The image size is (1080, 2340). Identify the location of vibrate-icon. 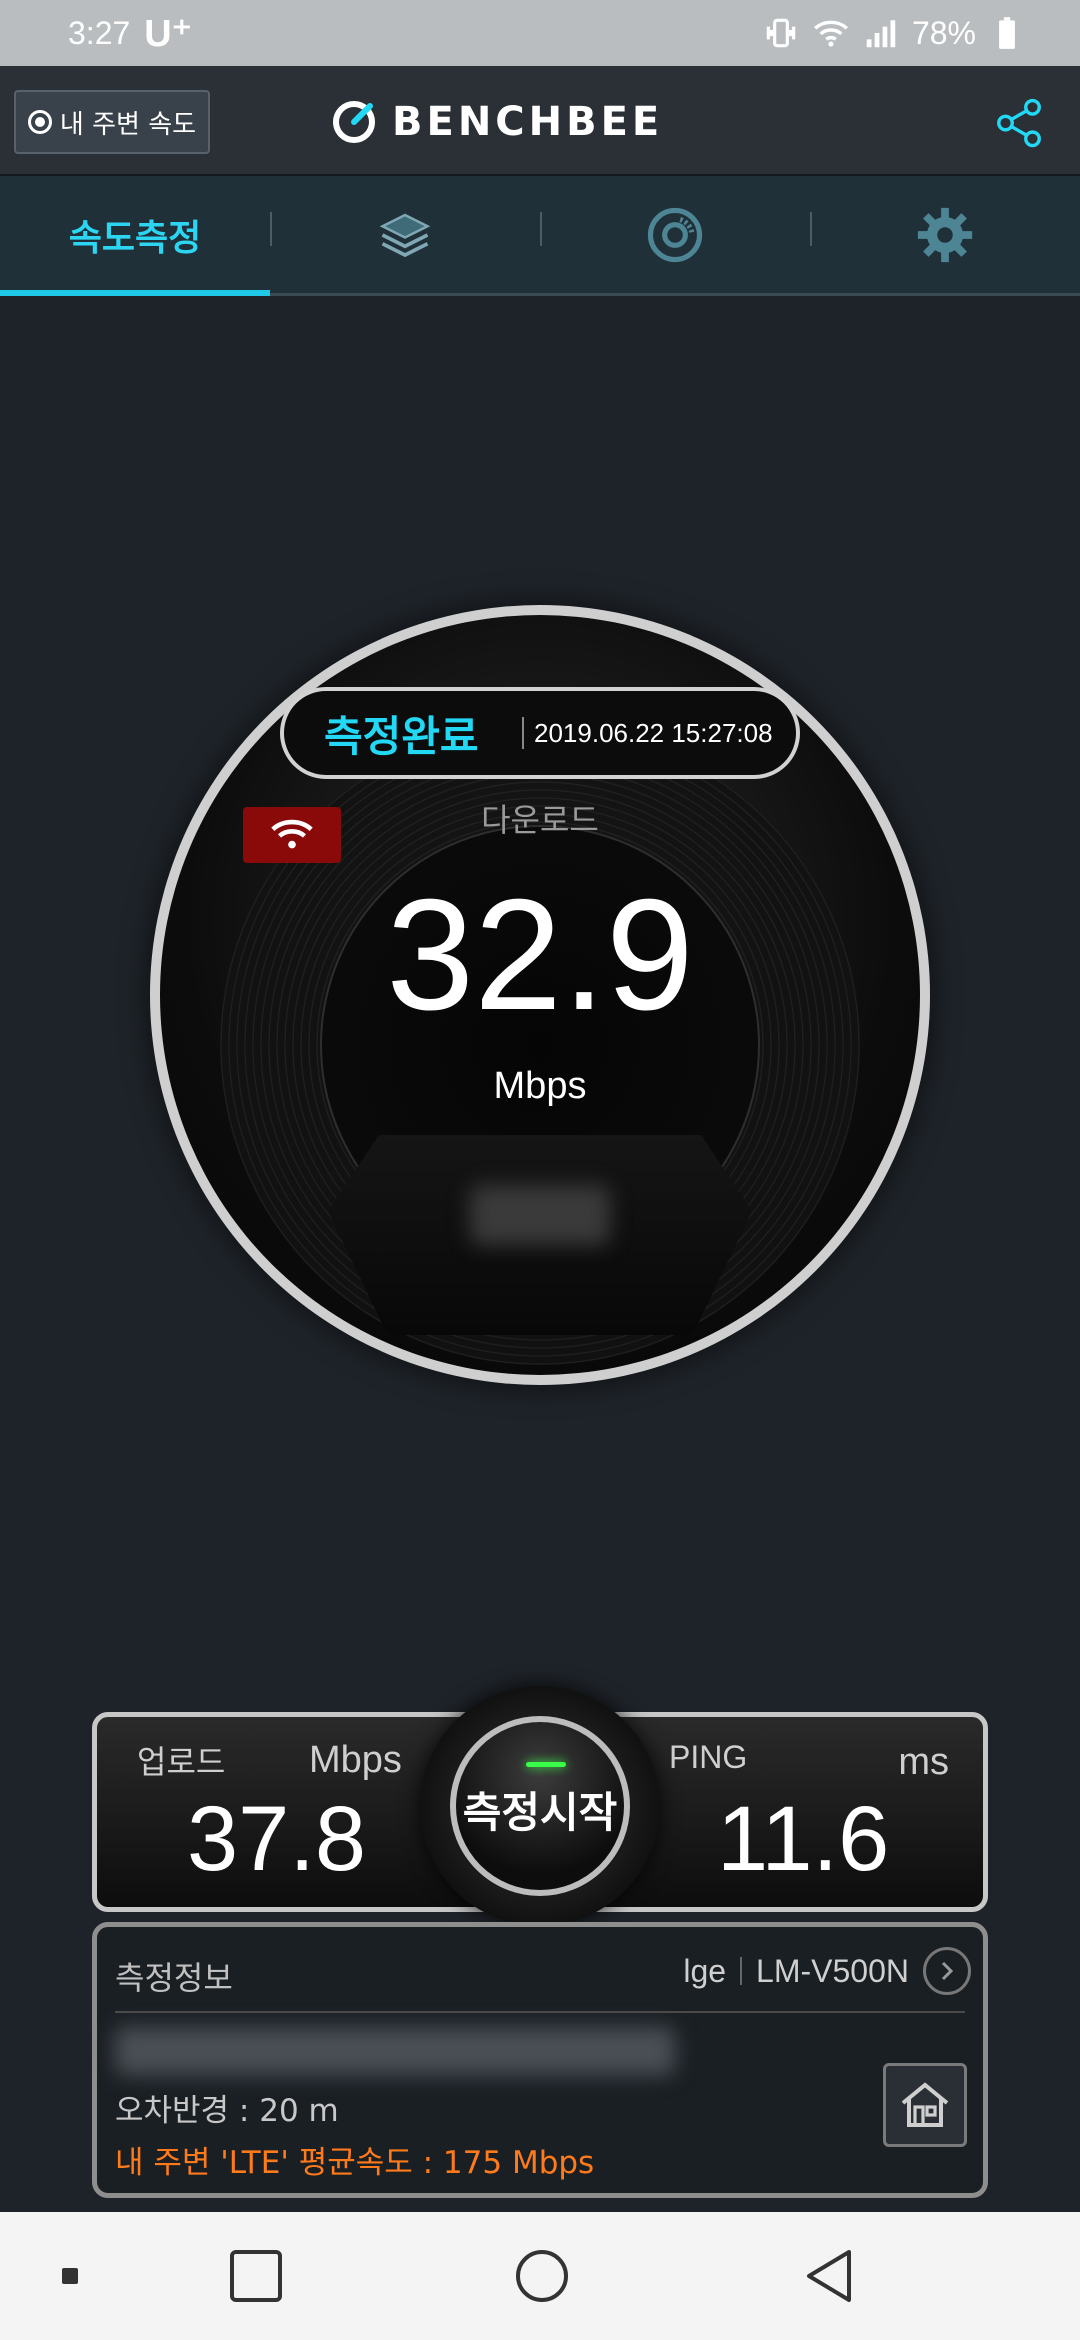
(781, 33).